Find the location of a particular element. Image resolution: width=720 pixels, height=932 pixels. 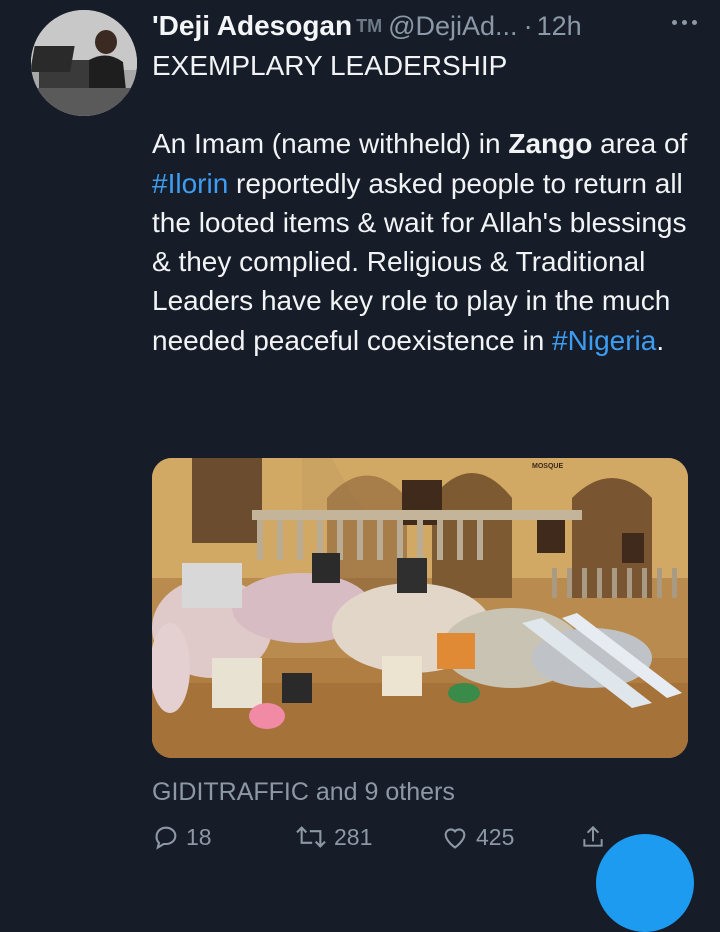

retweet-button: 281 is located at coordinates (333, 837).